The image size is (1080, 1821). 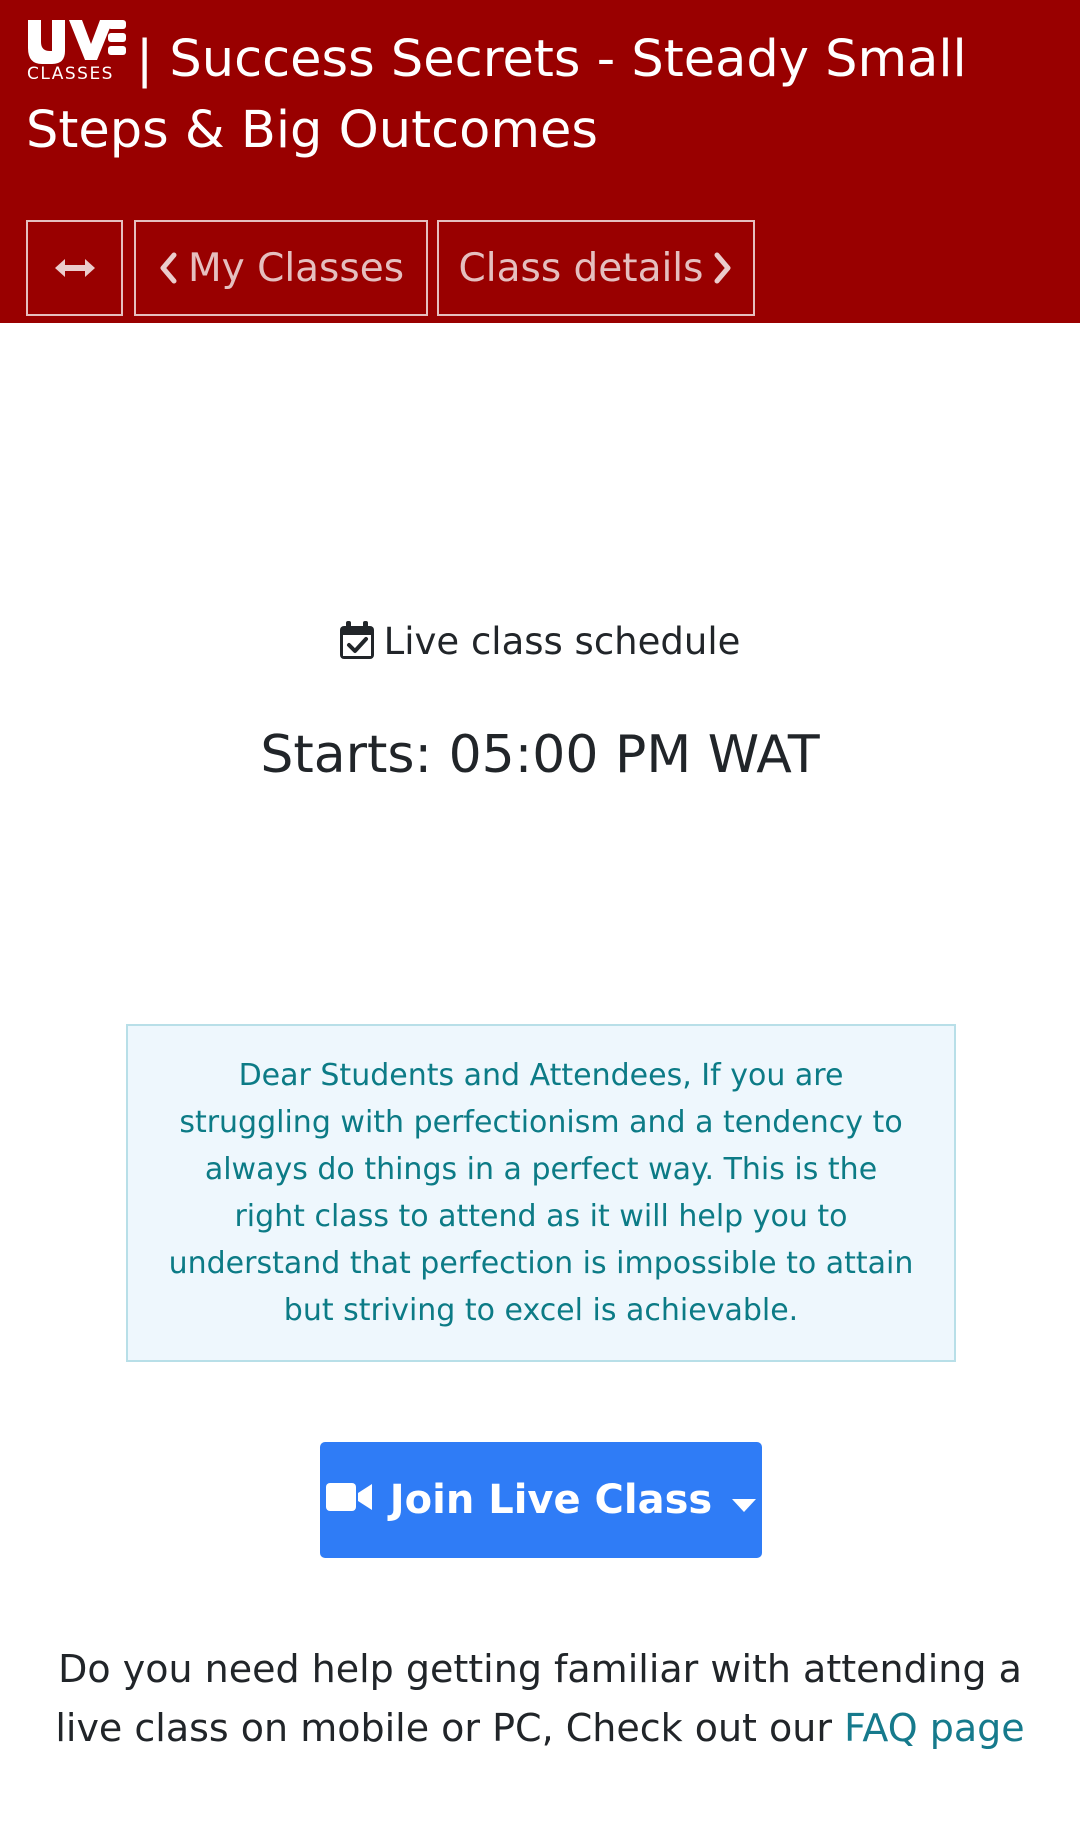 I want to click on chevron-right-icon, so click(x=723, y=268).